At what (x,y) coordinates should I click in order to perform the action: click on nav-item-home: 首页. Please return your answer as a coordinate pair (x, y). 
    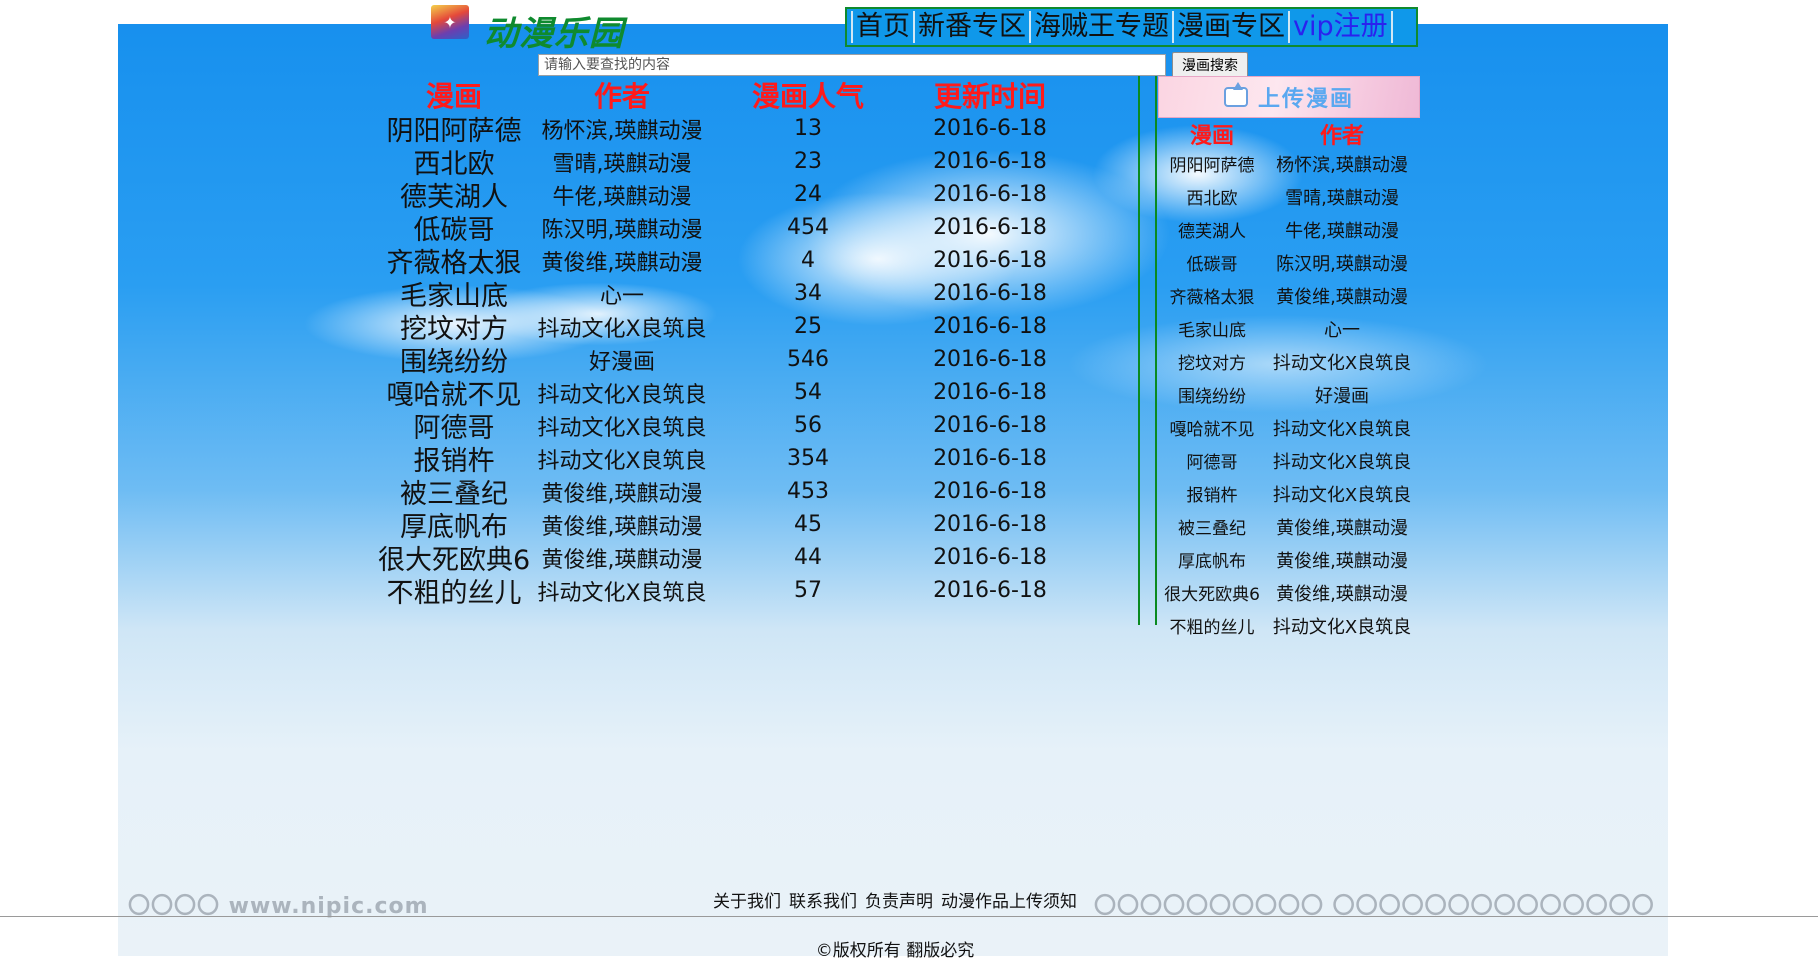
    Looking at the image, I should click on (882, 27).